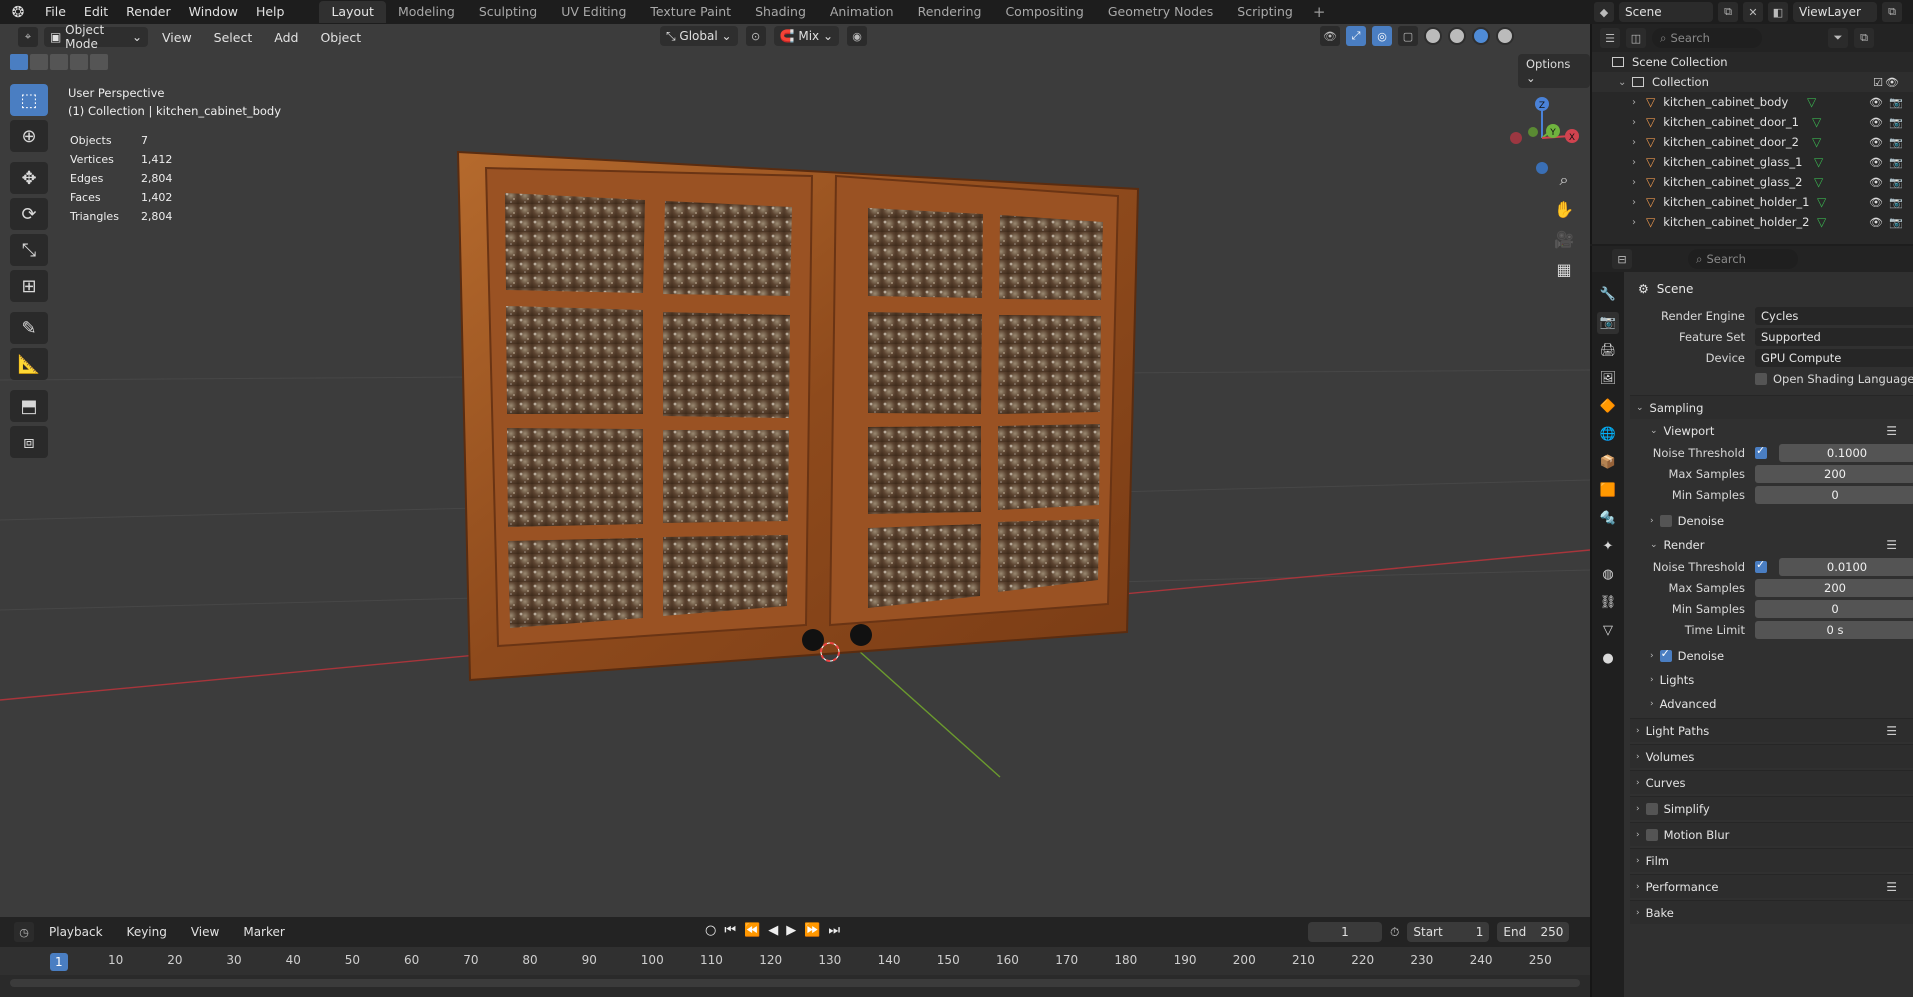 The width and height of the screenshot is (1913, 997). What do you see at coordinates (1846, 567) in the screenshot?
I see `r-noise-field: 0.0100` at bounding box center [1846, 567].